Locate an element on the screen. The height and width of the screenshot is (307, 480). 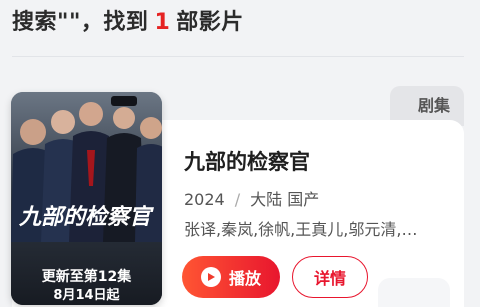
detail-button-label: 详情 is located at coordinates (329, 278).